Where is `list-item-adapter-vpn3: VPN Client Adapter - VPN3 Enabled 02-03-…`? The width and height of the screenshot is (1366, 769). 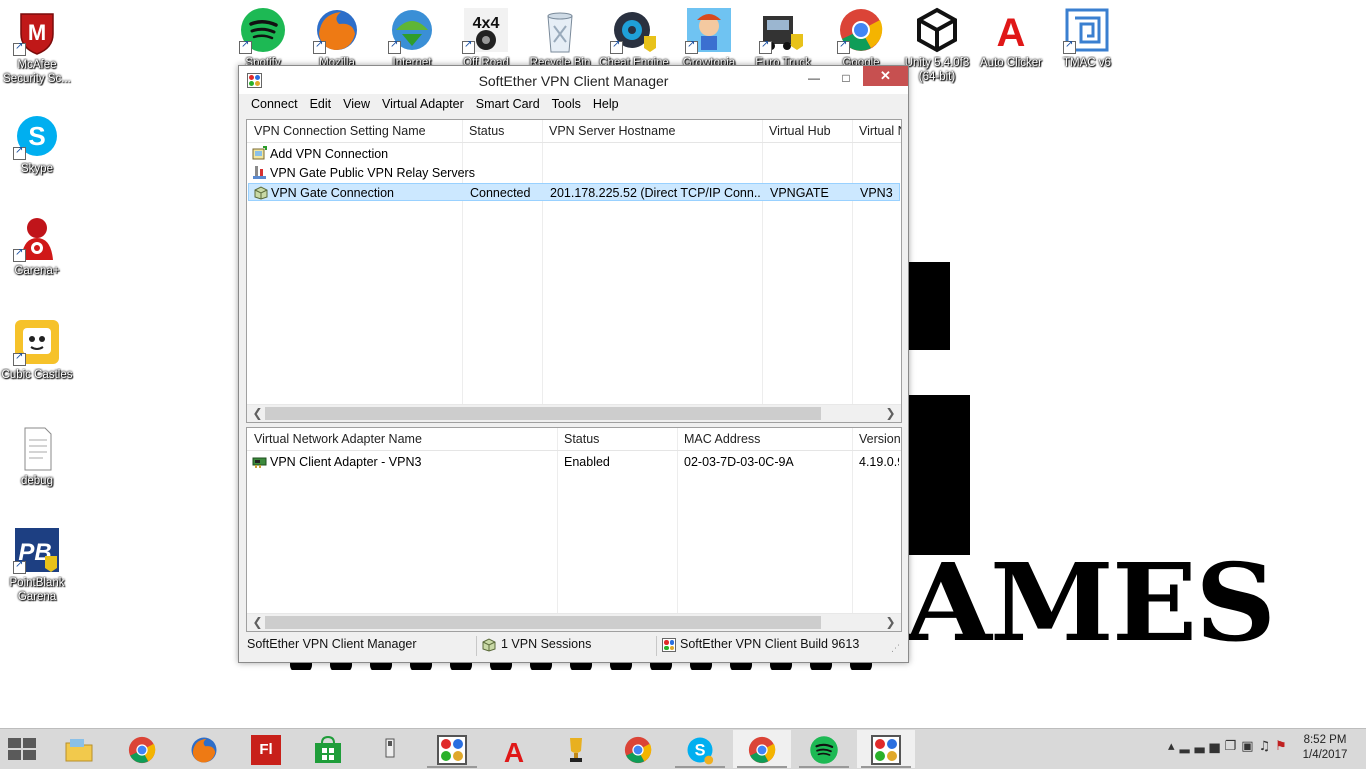
list-item-adapter-vpn3: VPN Client Adapter - VPN3 Enabled 02-03-… is located at coordinates (574, 462).